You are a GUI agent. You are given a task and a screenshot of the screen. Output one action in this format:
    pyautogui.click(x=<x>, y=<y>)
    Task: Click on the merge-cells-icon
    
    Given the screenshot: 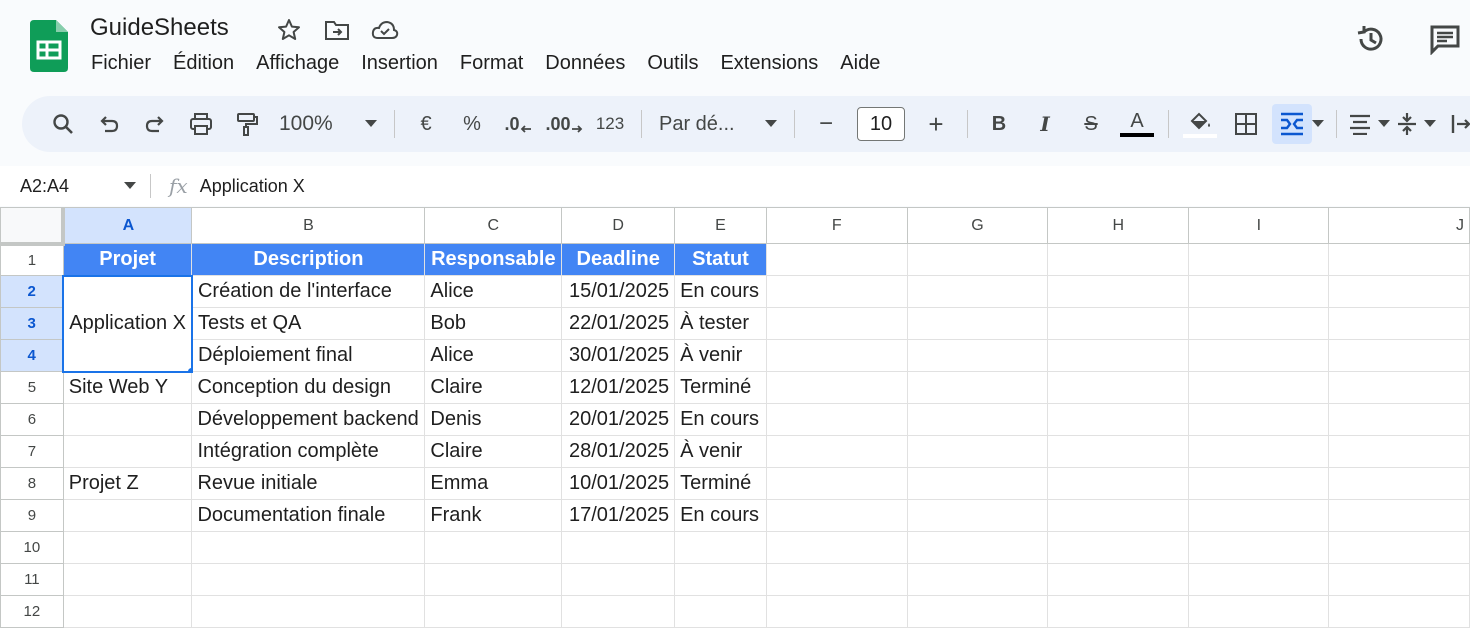 What is the action you would take?
    pyautogui.click(x=1292, y=124)
    